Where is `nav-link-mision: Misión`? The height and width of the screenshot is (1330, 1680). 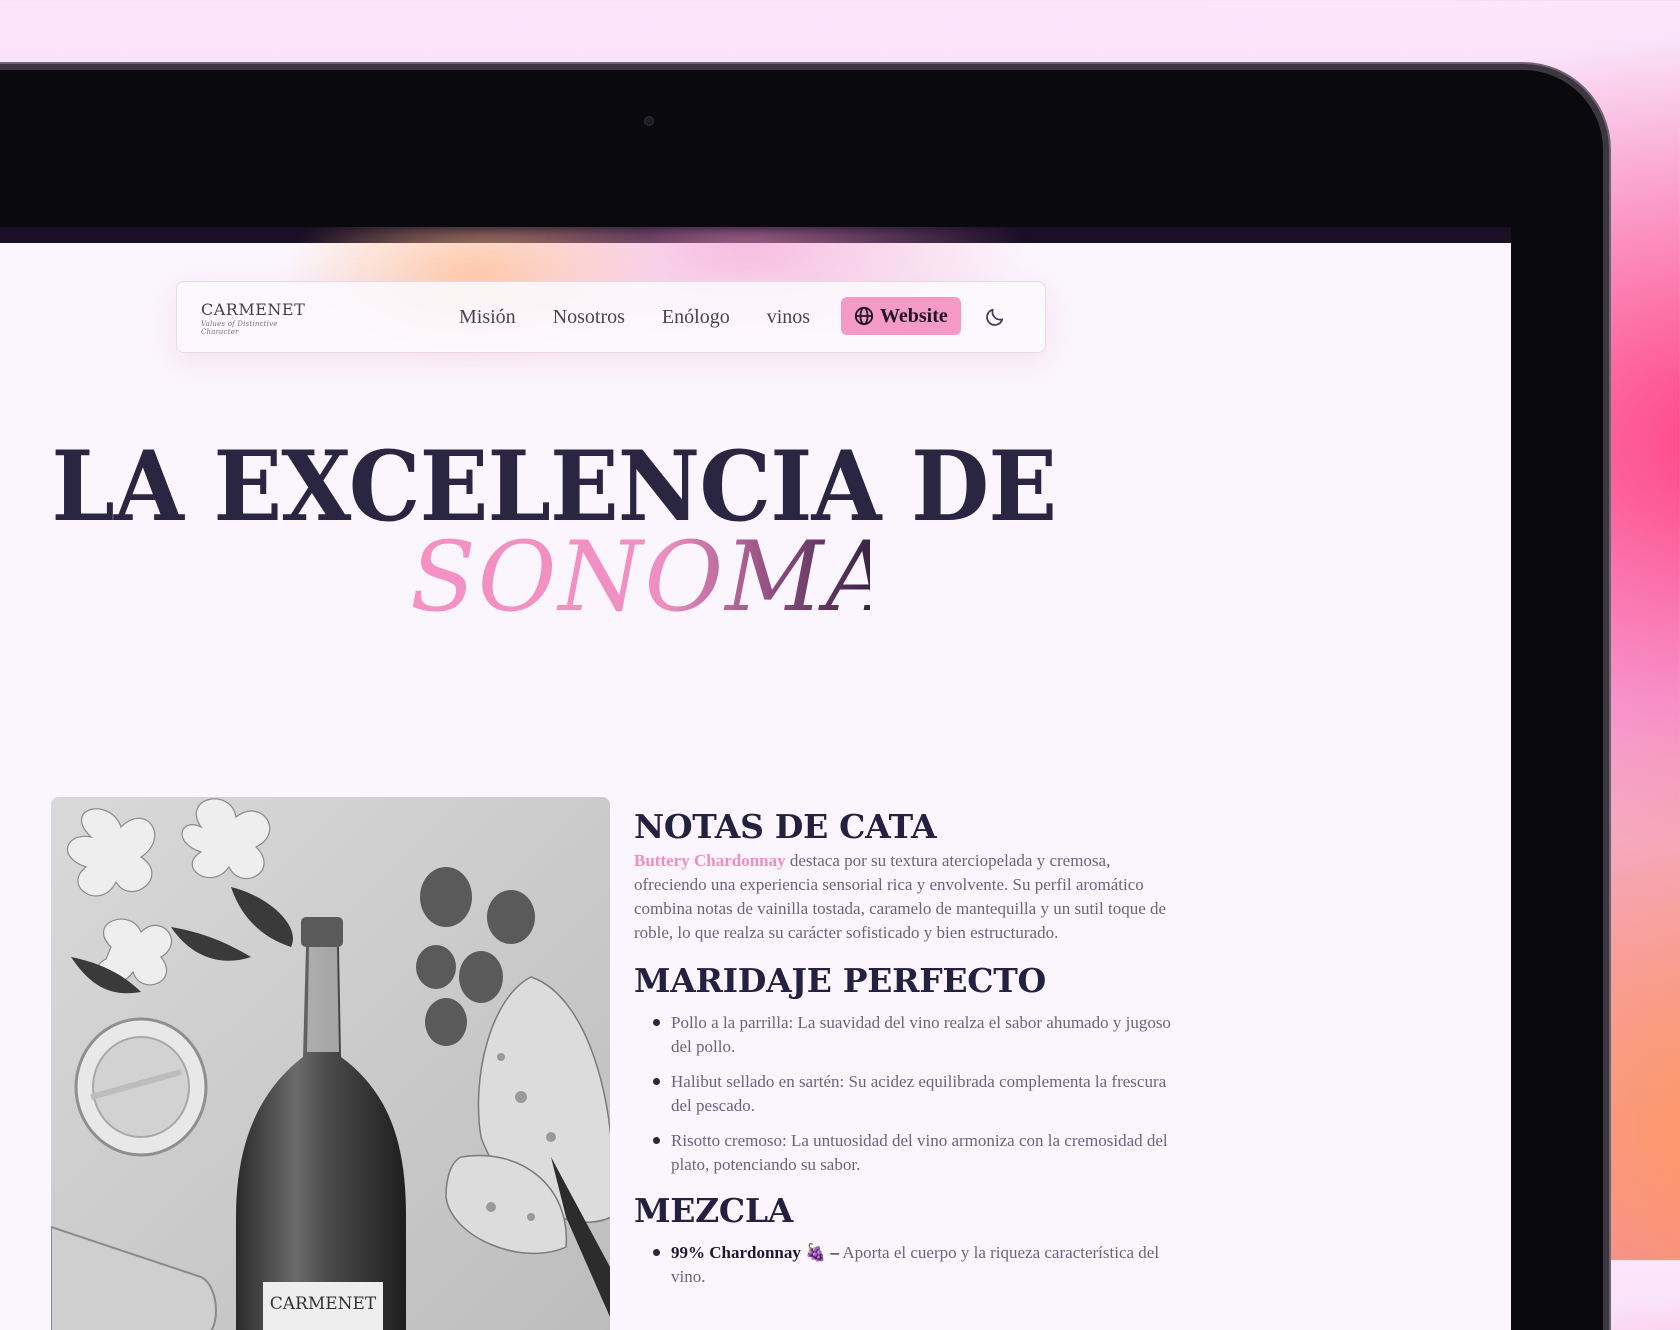 nav-link-mision: Misión is located at coordinates (487, 317).